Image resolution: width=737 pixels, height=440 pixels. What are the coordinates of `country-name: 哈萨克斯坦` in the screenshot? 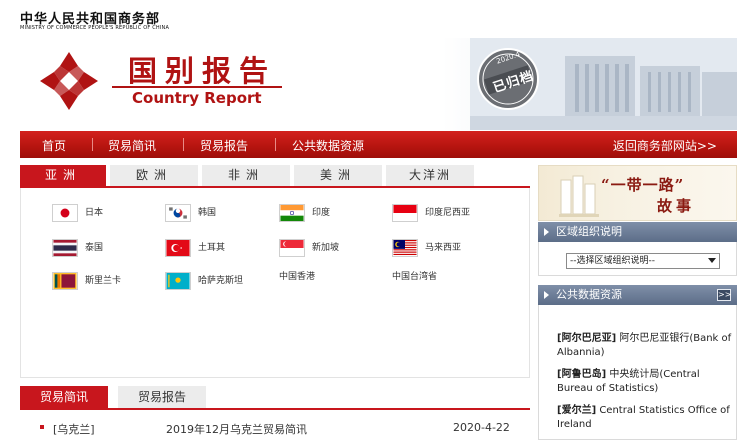 It's located at (221, 281).